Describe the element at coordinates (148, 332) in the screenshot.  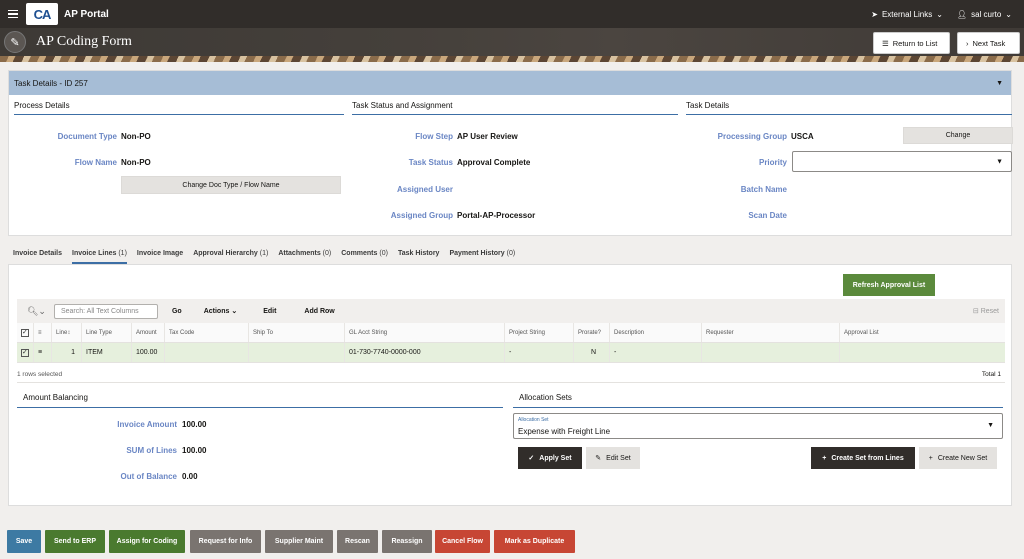
I see `col-amount: Amount` at that location.